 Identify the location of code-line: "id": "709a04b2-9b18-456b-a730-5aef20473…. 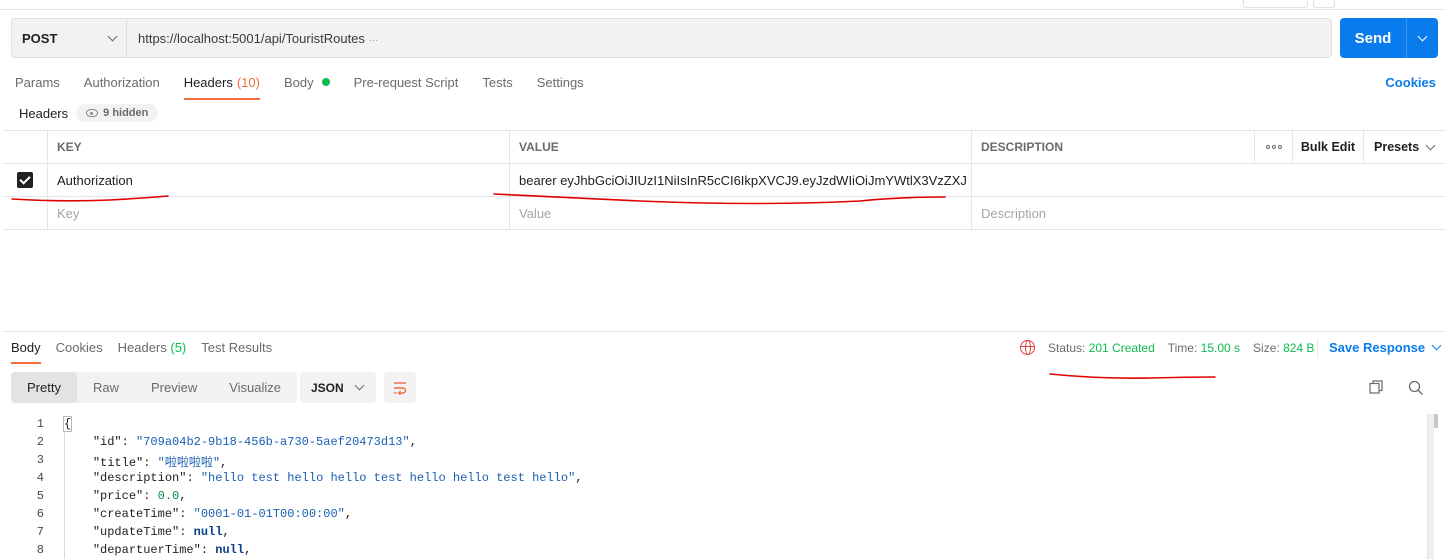
(254, 442).